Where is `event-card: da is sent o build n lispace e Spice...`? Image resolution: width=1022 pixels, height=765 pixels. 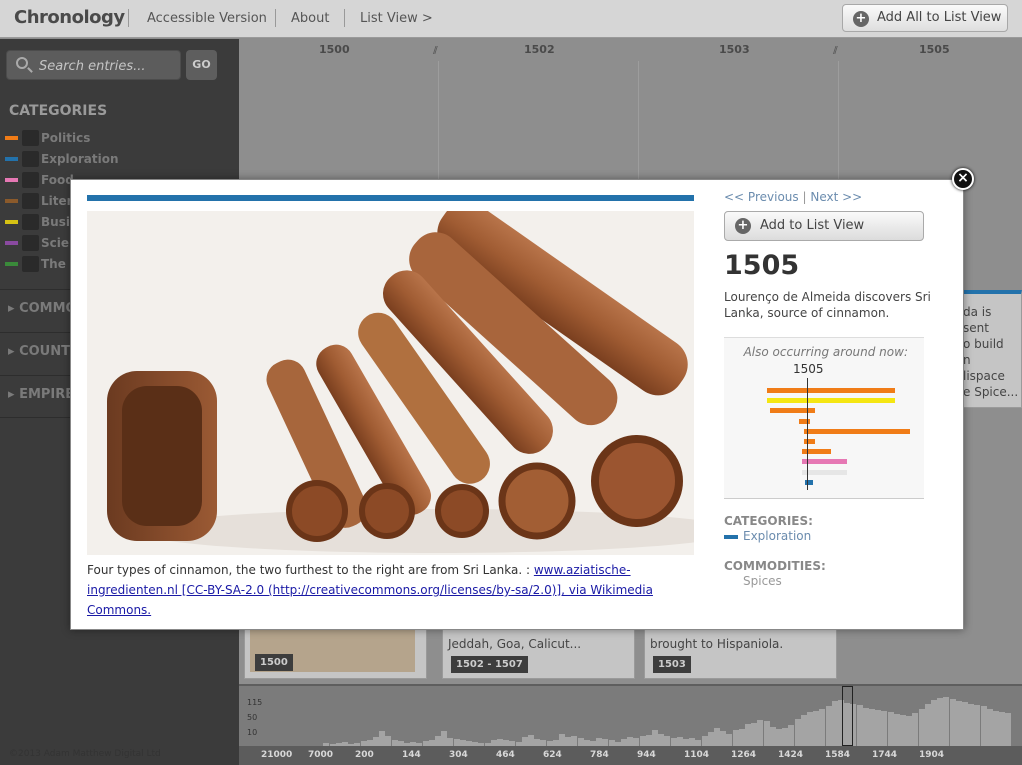 event-card: da is sent o build n lispace e Spice... is located at coordinates (988, 349).